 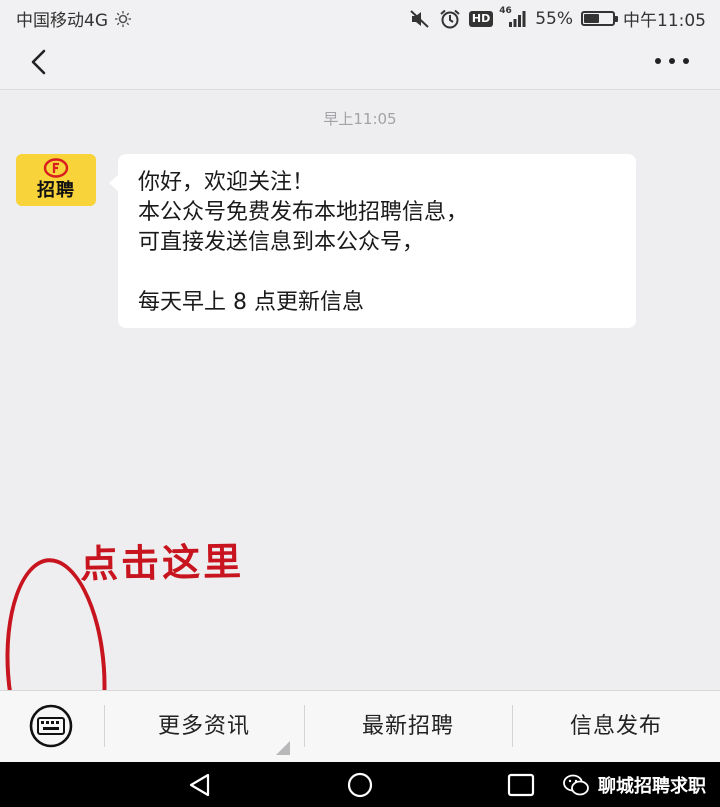 I want to click on system-nav-bar: 聊城招聘求职, so click(x=360, y=784).